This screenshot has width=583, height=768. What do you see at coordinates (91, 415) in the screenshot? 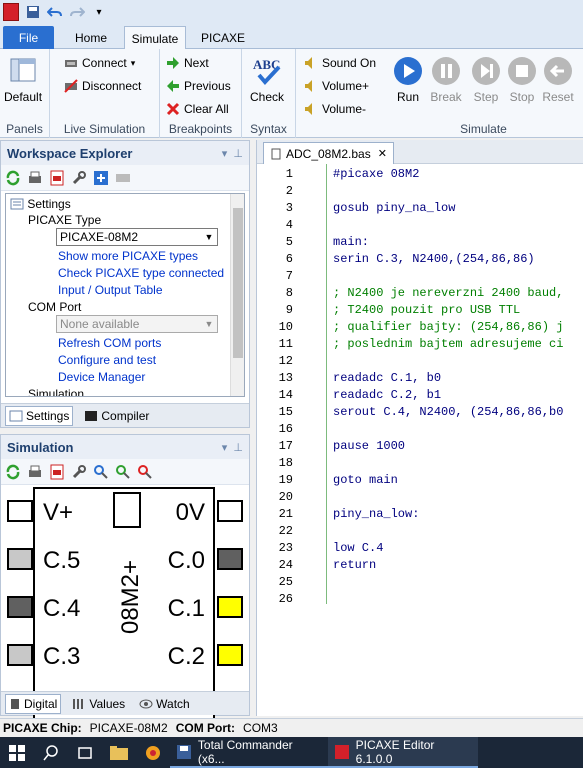
I see `compiler-icon` at bounding box center [91, 415].